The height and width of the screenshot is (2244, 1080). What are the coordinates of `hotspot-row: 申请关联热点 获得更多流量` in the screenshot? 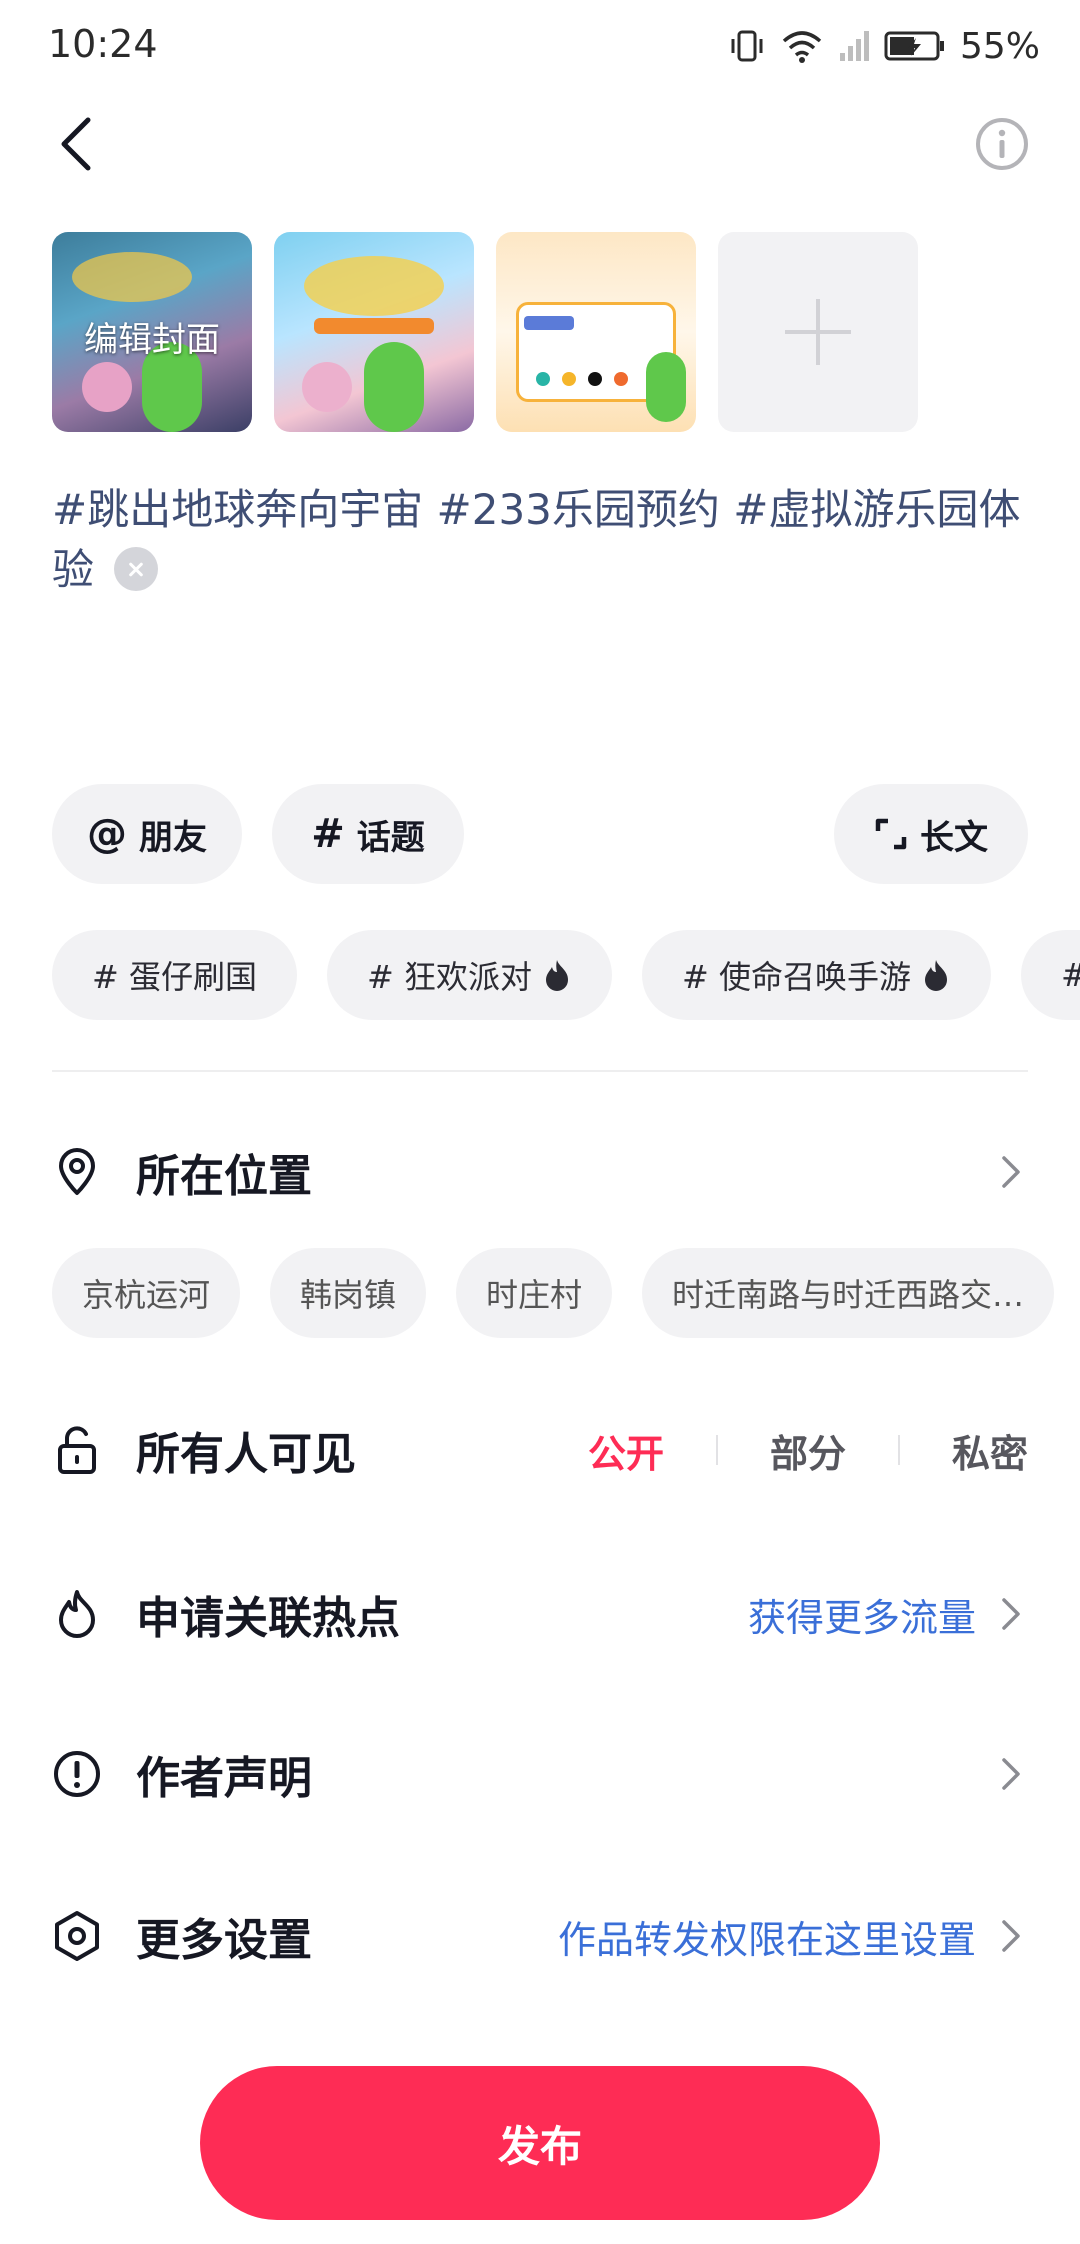 It's located at (540, 1614).